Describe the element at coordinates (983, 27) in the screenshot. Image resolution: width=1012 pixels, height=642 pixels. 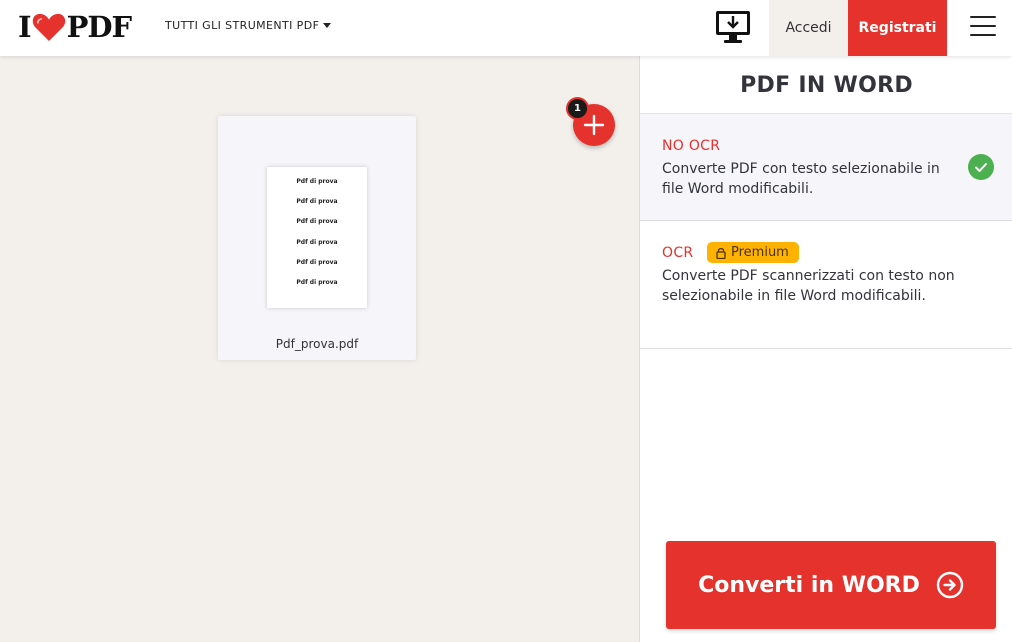
I see `hamburger-menu-icon` at that location.